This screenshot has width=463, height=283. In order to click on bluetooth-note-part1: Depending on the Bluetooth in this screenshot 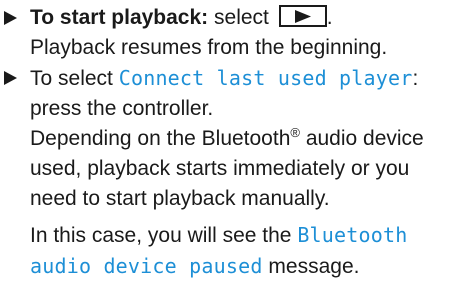, I will do `click(160, 138)`.